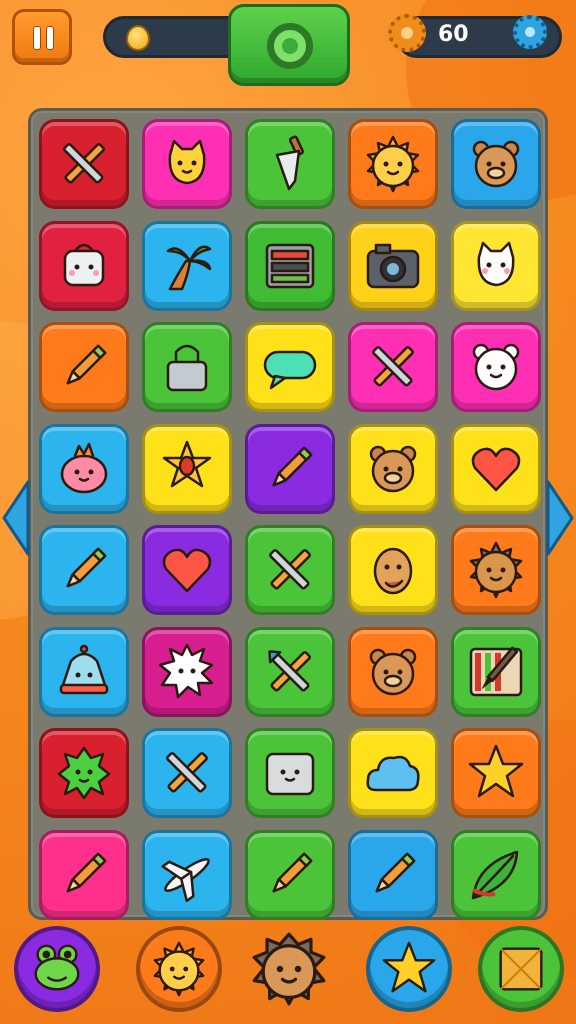 This screenshot has height=1024, width=576. I want to click on white-bear-icon, so click(496, 367).